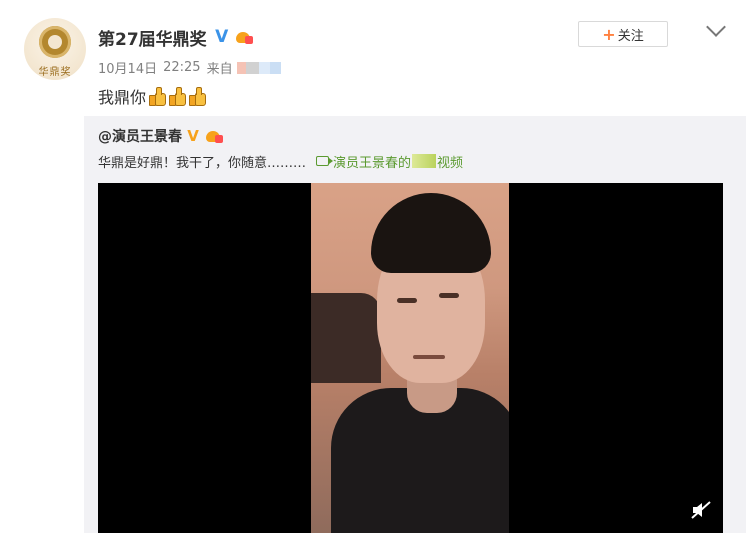 The width and height of the screenshot is (746, 533). Describe the element at coordinates (219, 69) in the screenshot. I see `post-source-label: 来自` at that location.